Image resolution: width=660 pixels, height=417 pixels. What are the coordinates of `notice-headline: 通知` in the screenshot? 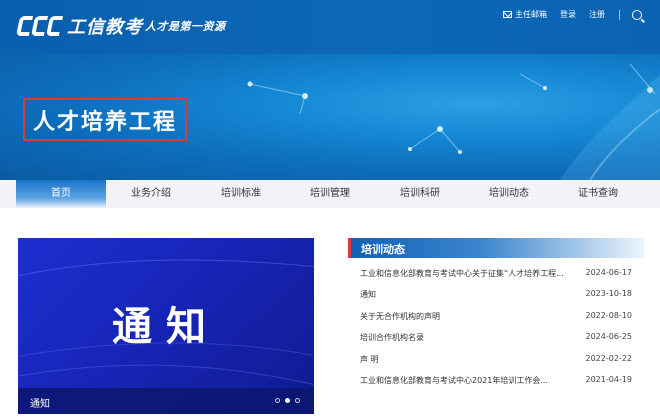 It's located at (166, 327).